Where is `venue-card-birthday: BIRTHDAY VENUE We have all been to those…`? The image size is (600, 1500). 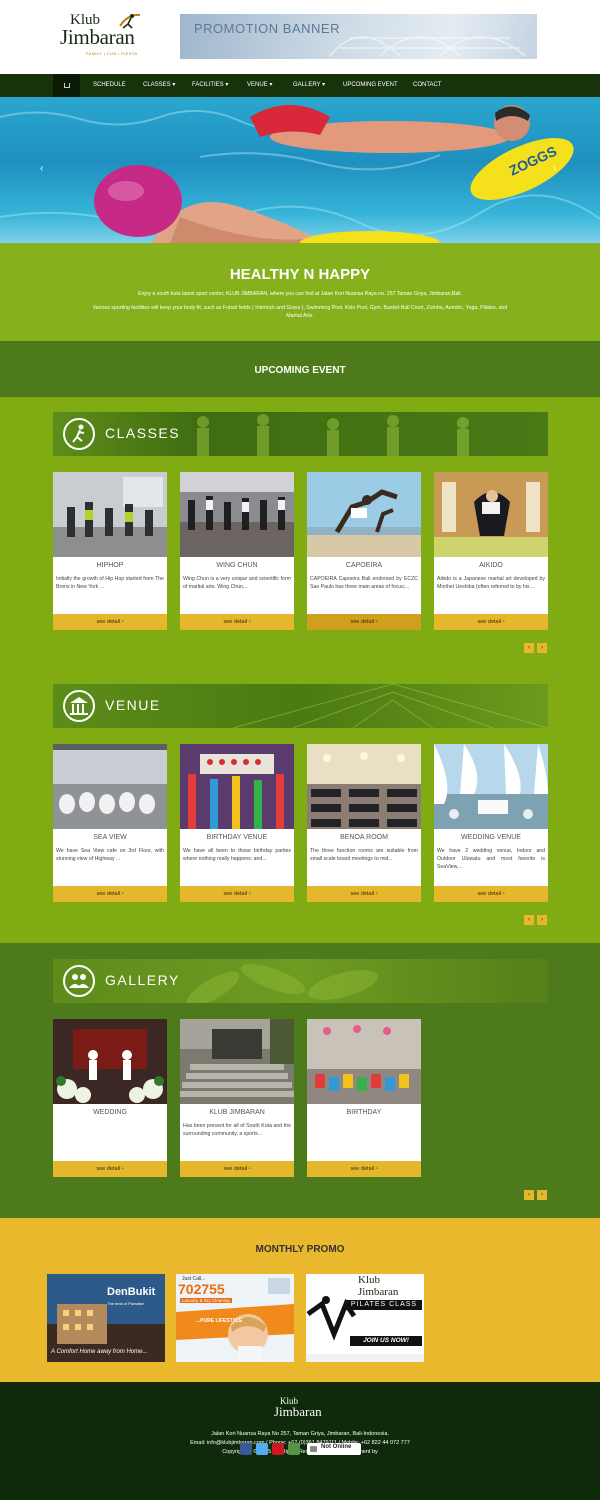
venue-card-birthday: BIRTHDAY VENUE We have all been to those… is located at coordinates (237, 823).